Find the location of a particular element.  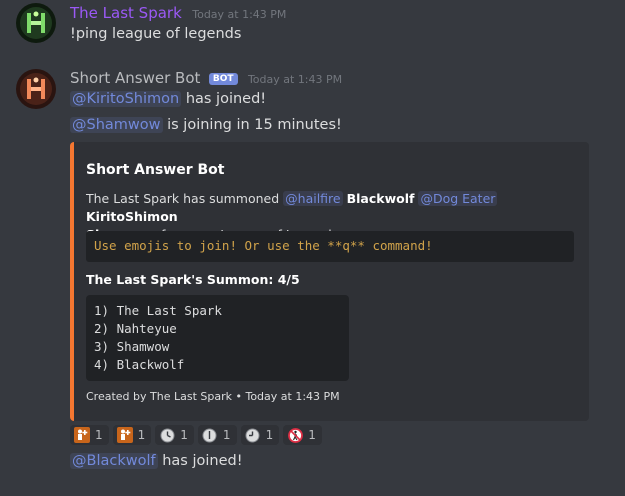

summon-list-item: 2) Nahteyue is located at coordinates (135, 328).